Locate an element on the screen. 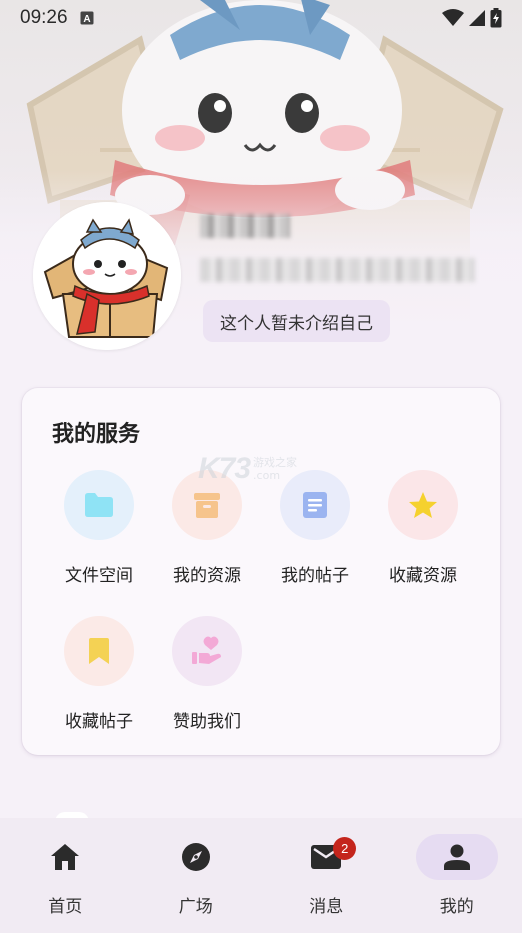 This screenshot has height=933, width=522. service-label: 收藏帖子 is located at coordinates (99, 722).